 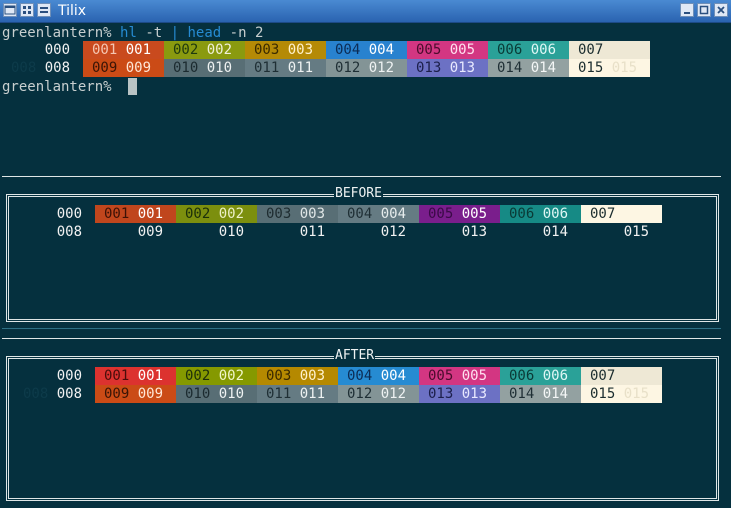 What do you see at coordinates (135, 214) in the screenshot?
I see `color-swatch: 001 001` at bounding box center [135, 214].